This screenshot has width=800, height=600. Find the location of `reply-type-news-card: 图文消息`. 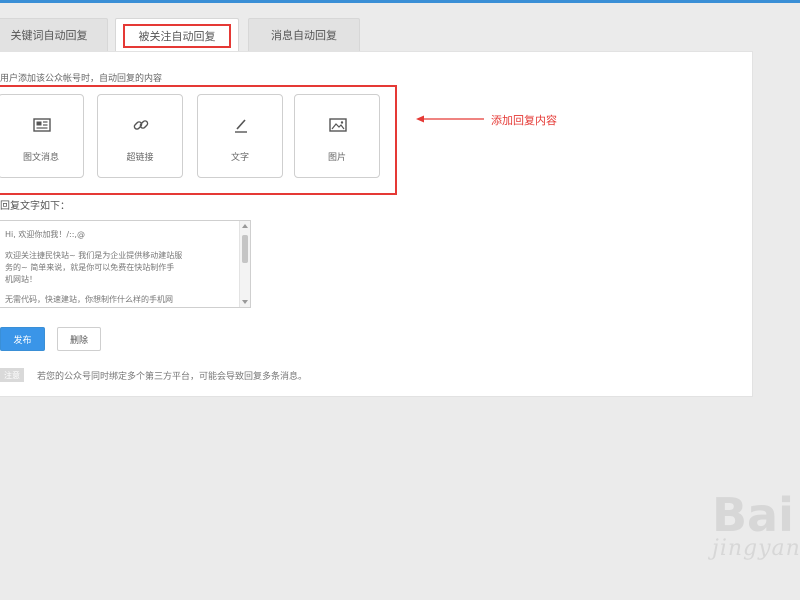

reply-type-news-card: 图文消息 is located at coordinates (42, 136).